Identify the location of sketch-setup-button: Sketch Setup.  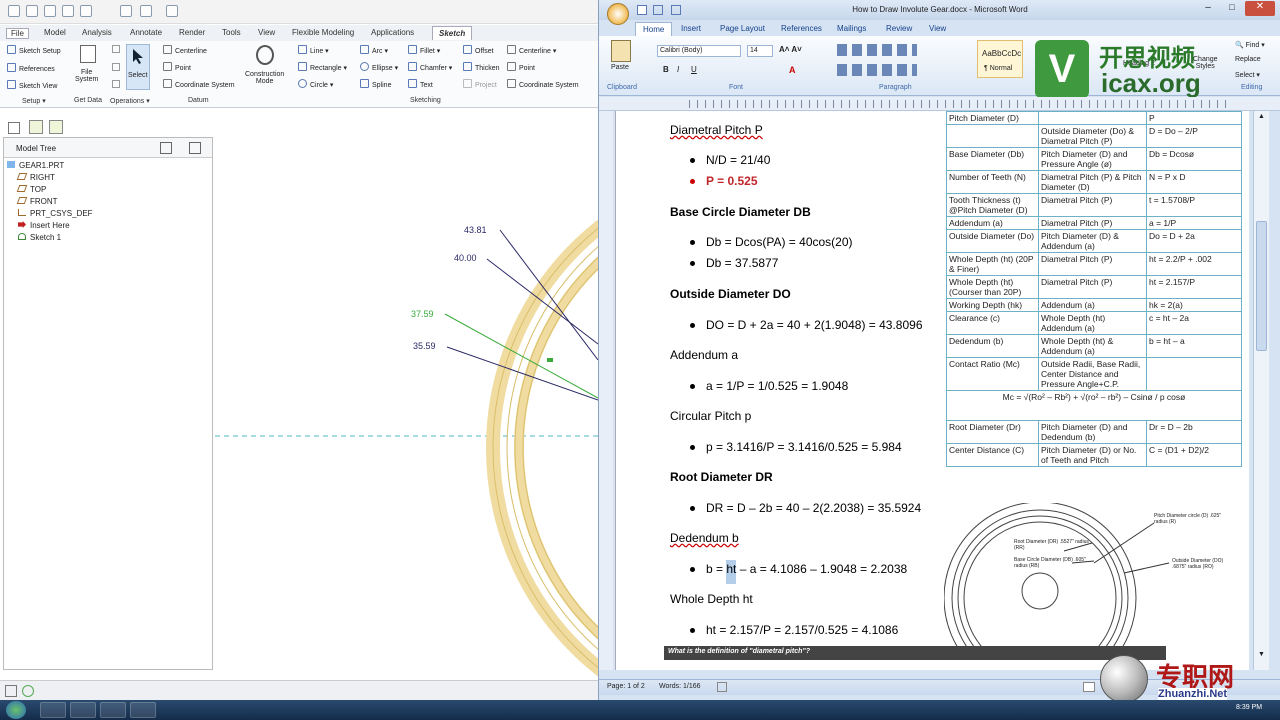
(34, 50).